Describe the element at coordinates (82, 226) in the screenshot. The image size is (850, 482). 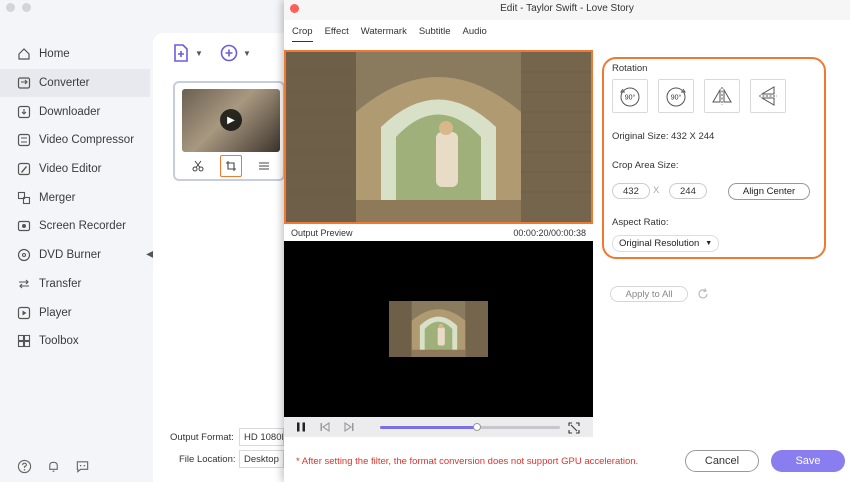
I see `sidebar-item-label: Screen Recorder` at that location.